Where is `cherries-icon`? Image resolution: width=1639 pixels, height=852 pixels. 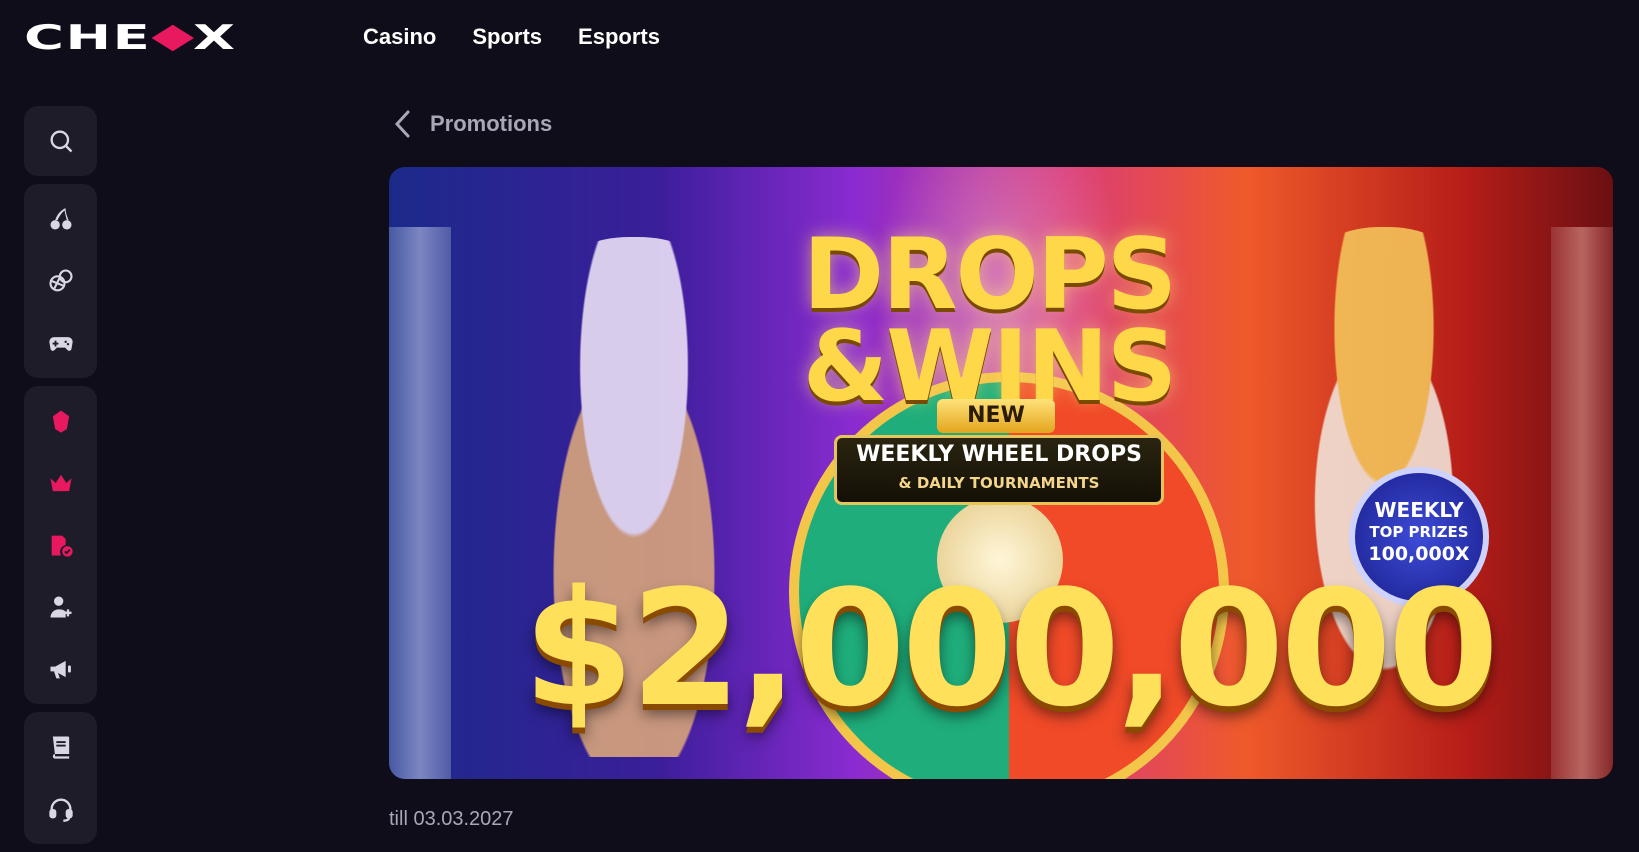
cherries-icon is located at coordinates (60, 219).